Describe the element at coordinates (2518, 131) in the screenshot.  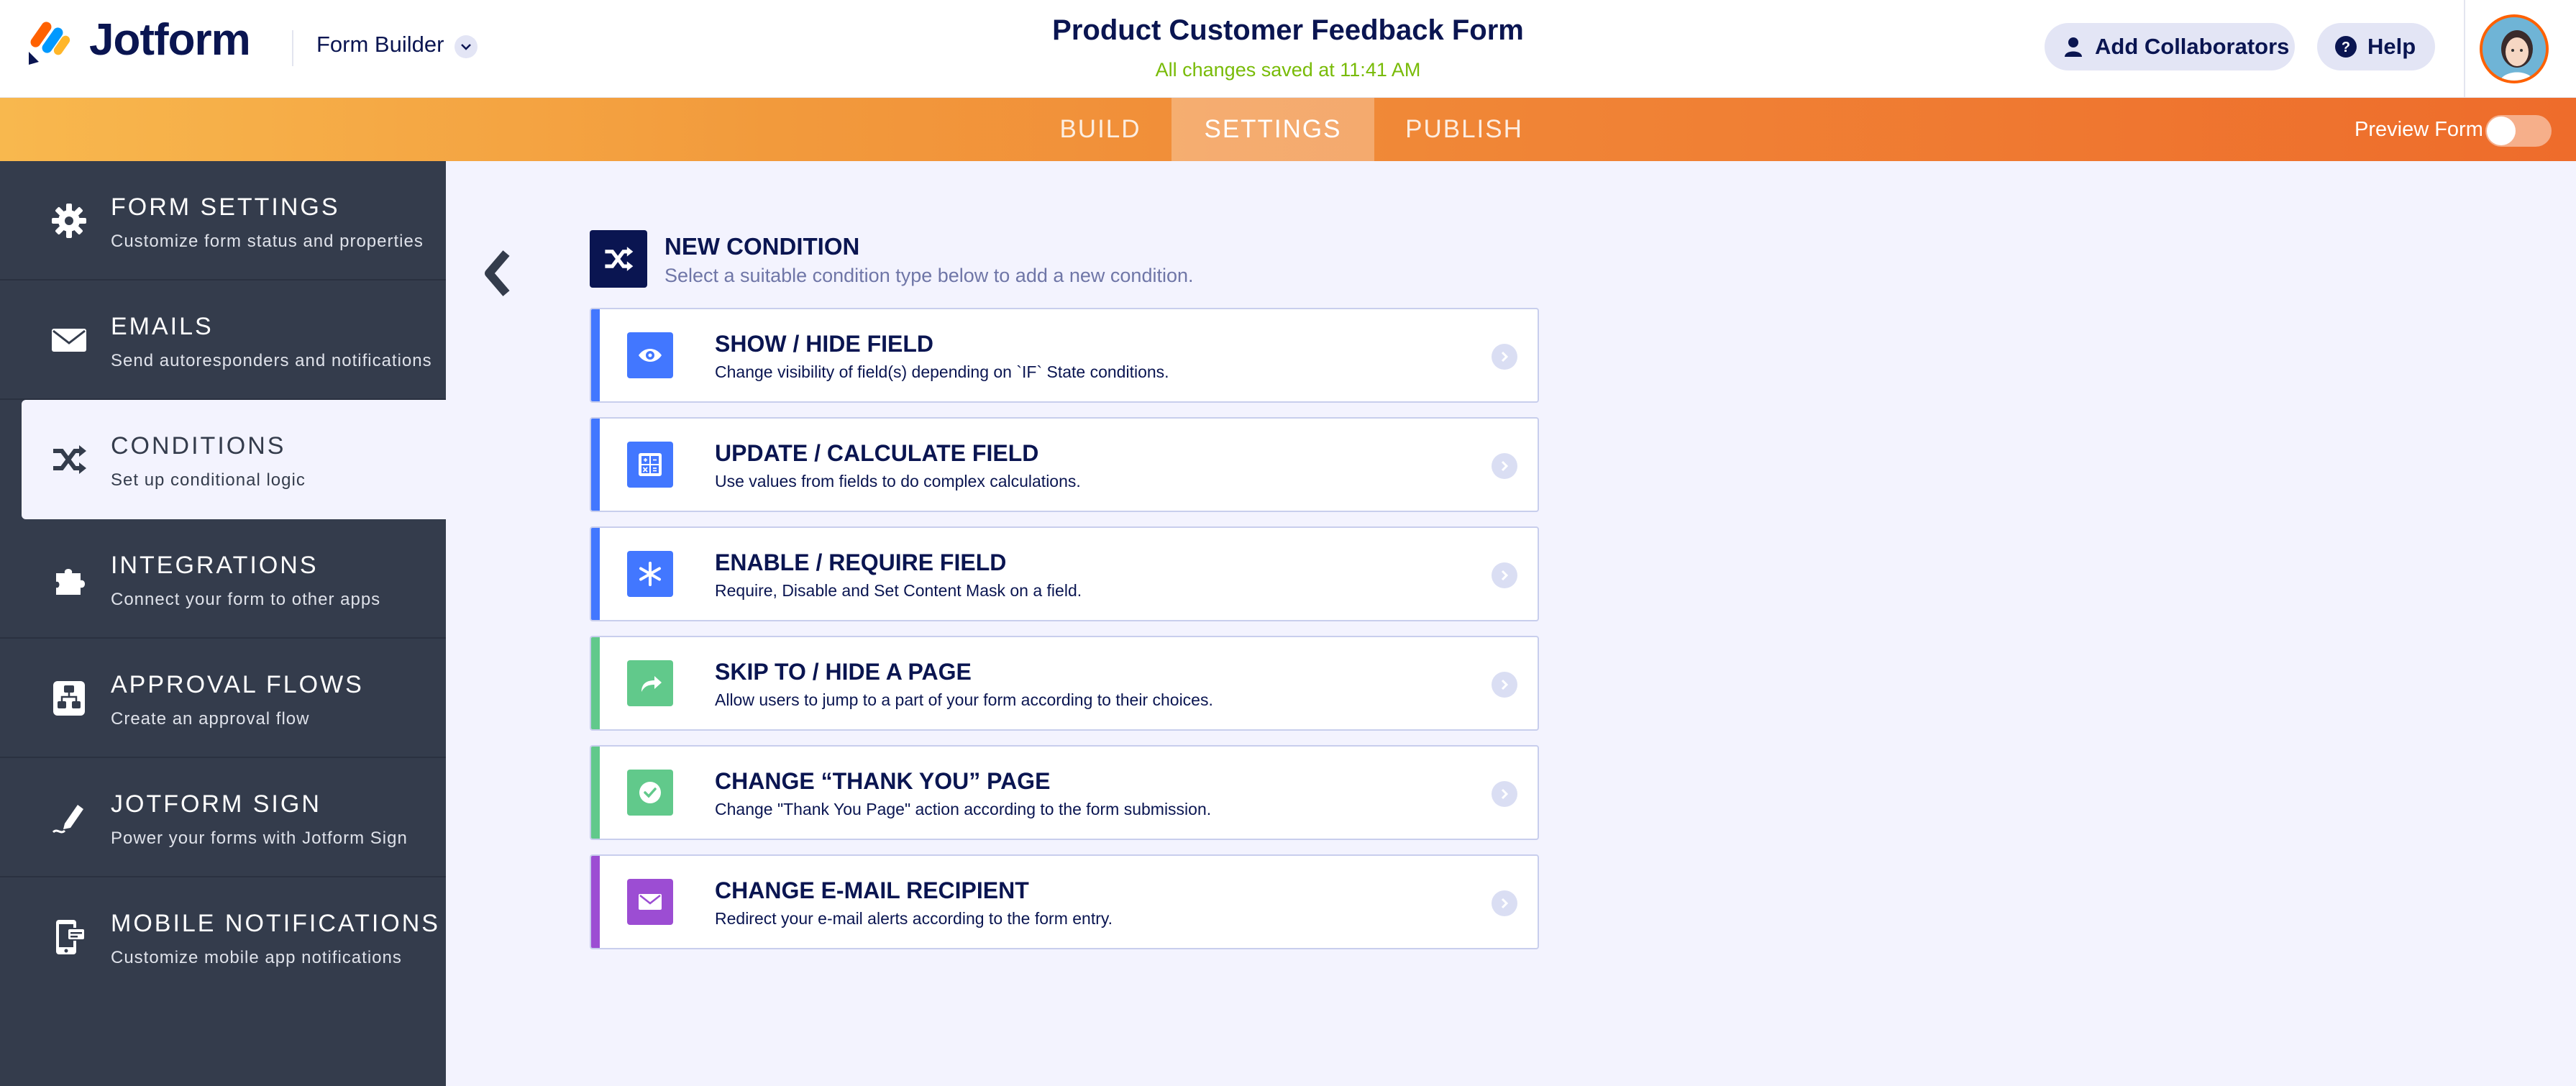
I see `preview-form-toggle` at that location.